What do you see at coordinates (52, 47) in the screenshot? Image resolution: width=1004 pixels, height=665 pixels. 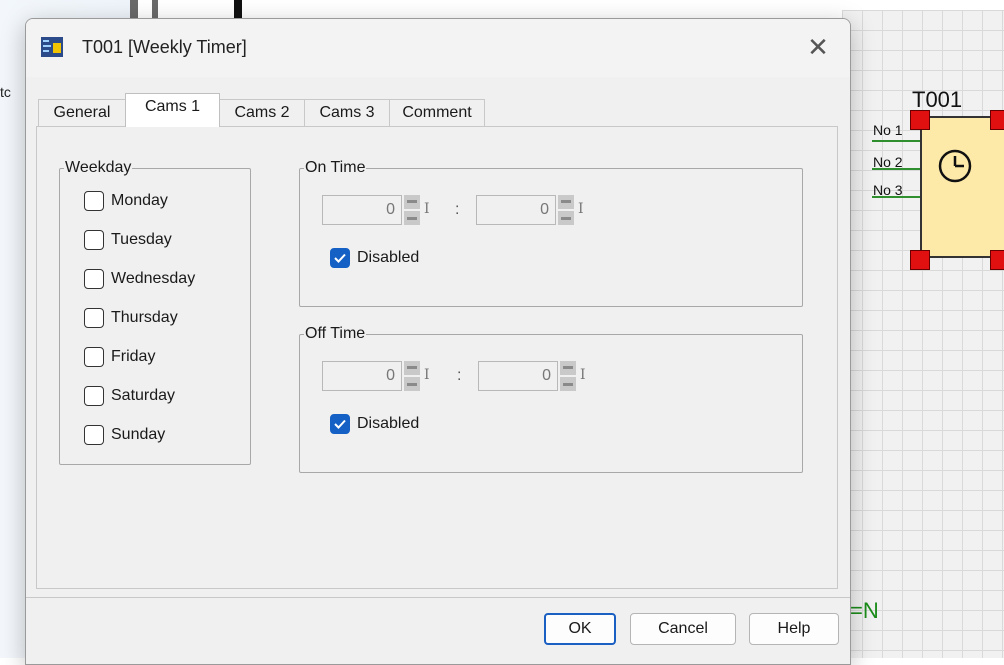 I see `app-icon` at bounding box center [52, 47].